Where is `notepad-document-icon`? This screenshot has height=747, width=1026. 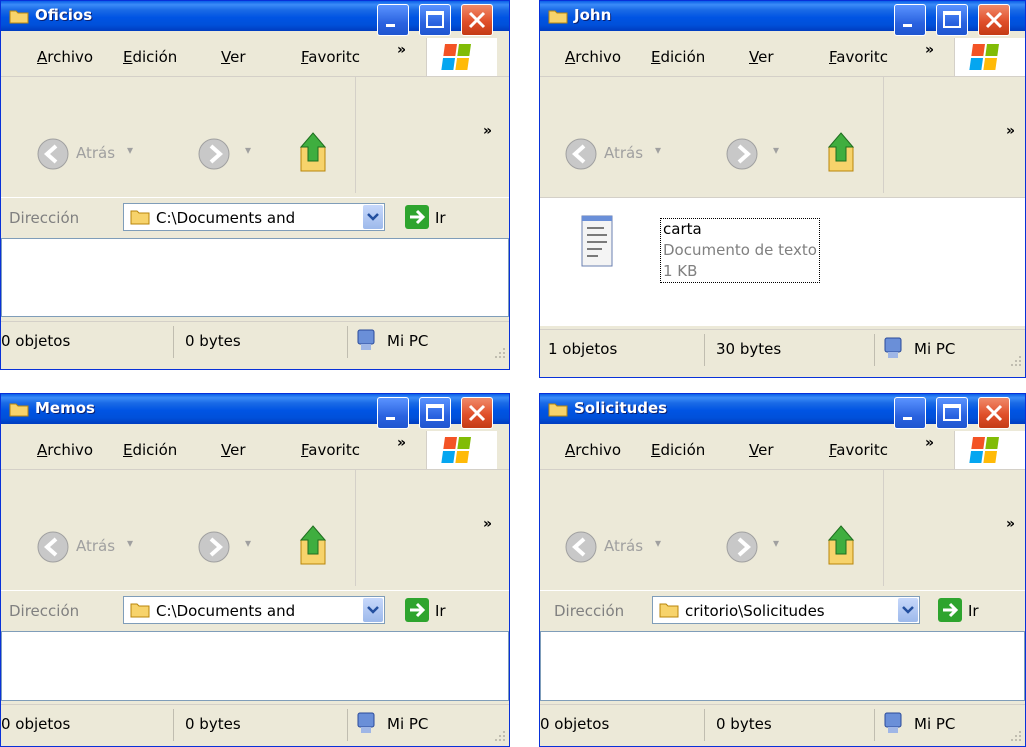
notepad-document-icon is located at coordinates (597, 241).